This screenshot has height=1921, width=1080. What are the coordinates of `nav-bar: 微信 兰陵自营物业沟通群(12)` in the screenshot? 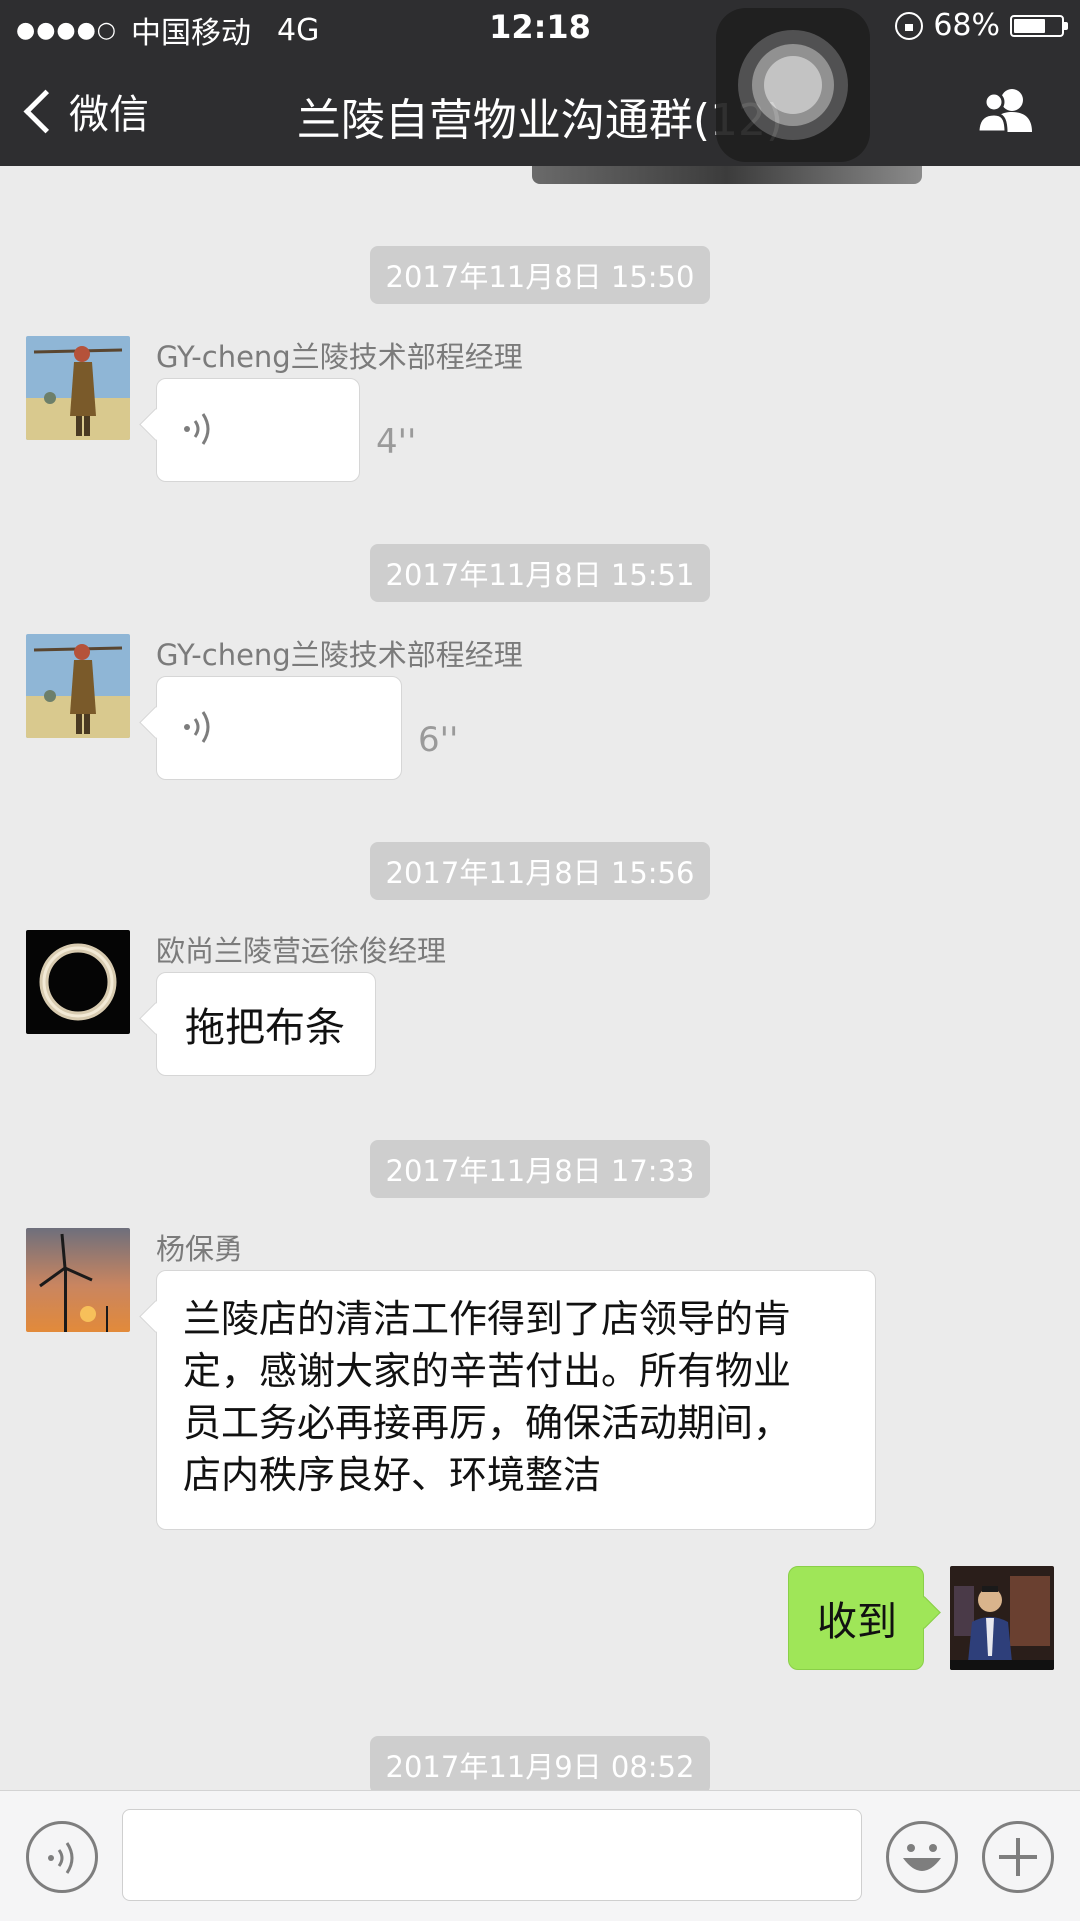 It's located at (540, 110).